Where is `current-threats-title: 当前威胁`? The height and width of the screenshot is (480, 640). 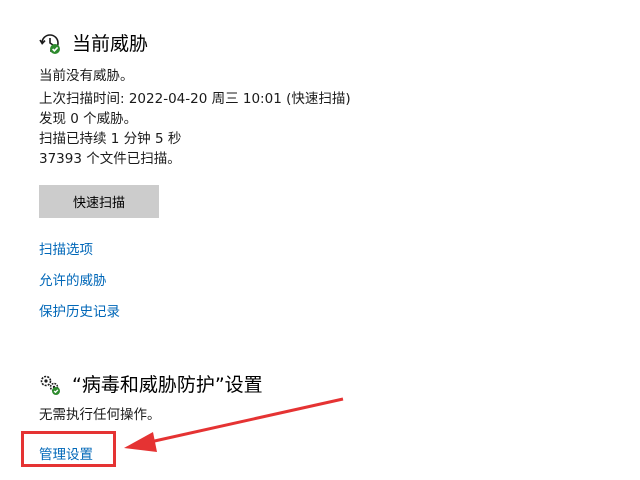 current-threats-title: 当前威胁 is located at coordinates (110, 44).